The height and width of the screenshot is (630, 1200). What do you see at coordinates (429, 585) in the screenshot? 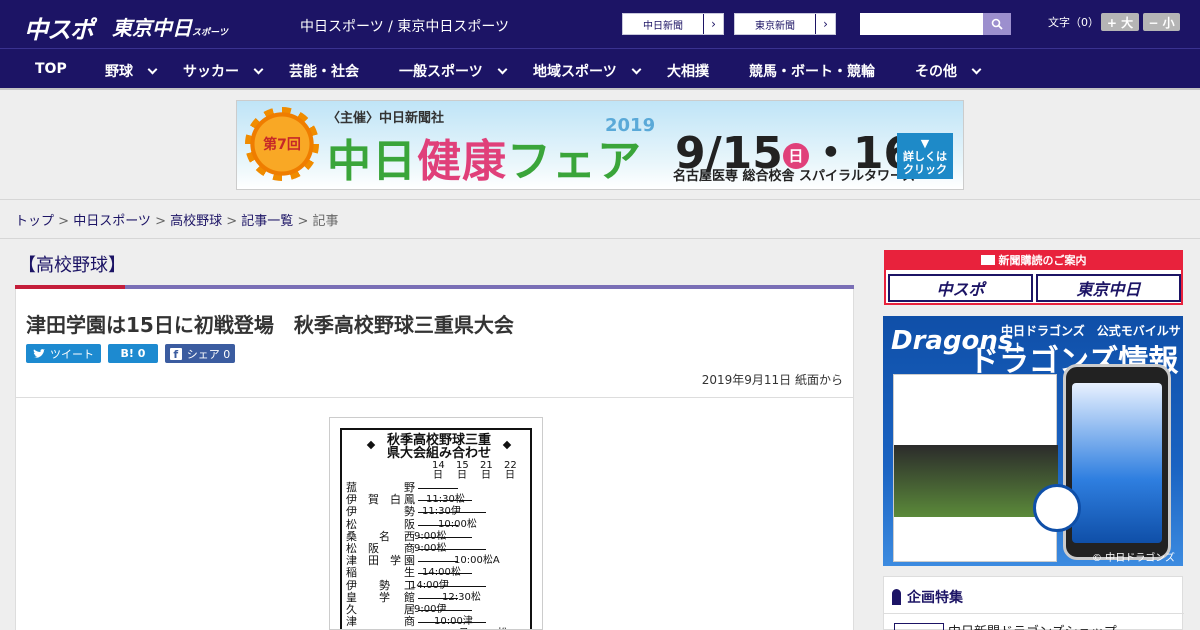
I see `bracket-match-time: 14:00伊` at bounding box center [429, 585].